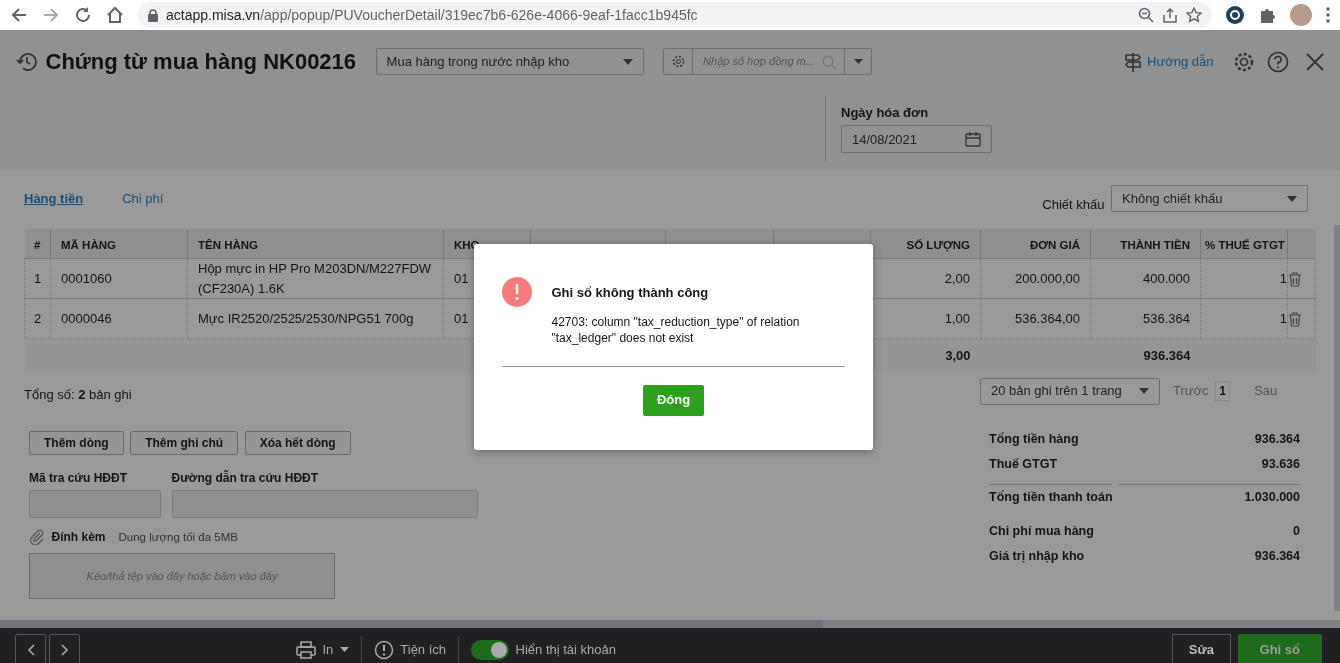 Image resolution: width=1340 pixels, height=663 pixels. I want to click on printer-icon, so click(305, 649).